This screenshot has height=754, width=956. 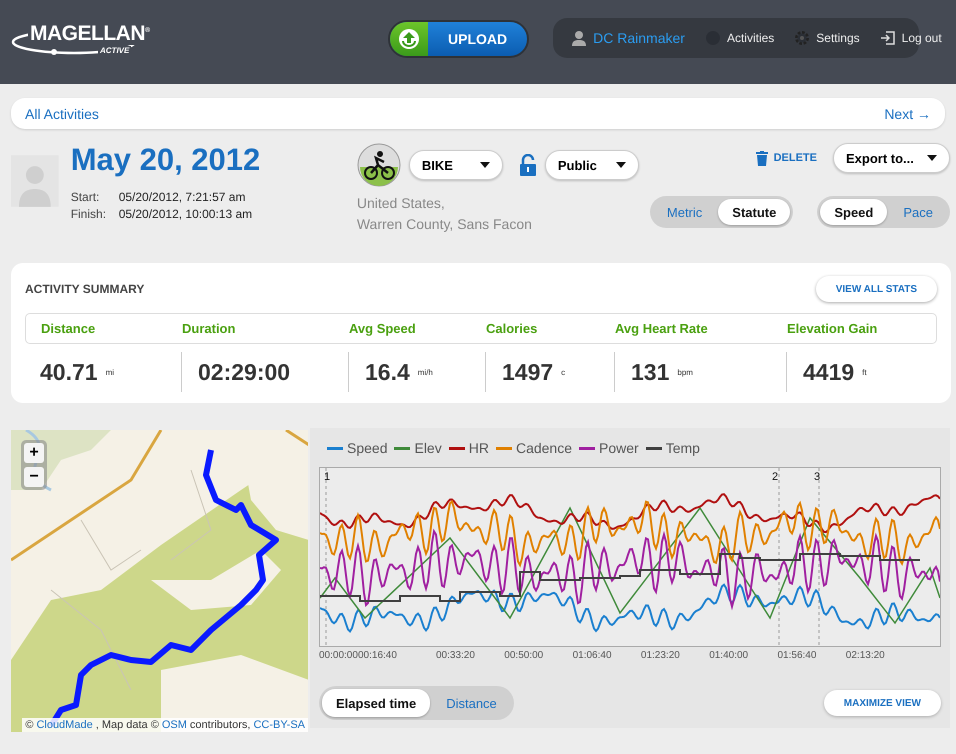 What do you see at coordinates (244, 372) in the screenshot?
I see `stat-value: 02:29:00` at bounding box center [244, 372].